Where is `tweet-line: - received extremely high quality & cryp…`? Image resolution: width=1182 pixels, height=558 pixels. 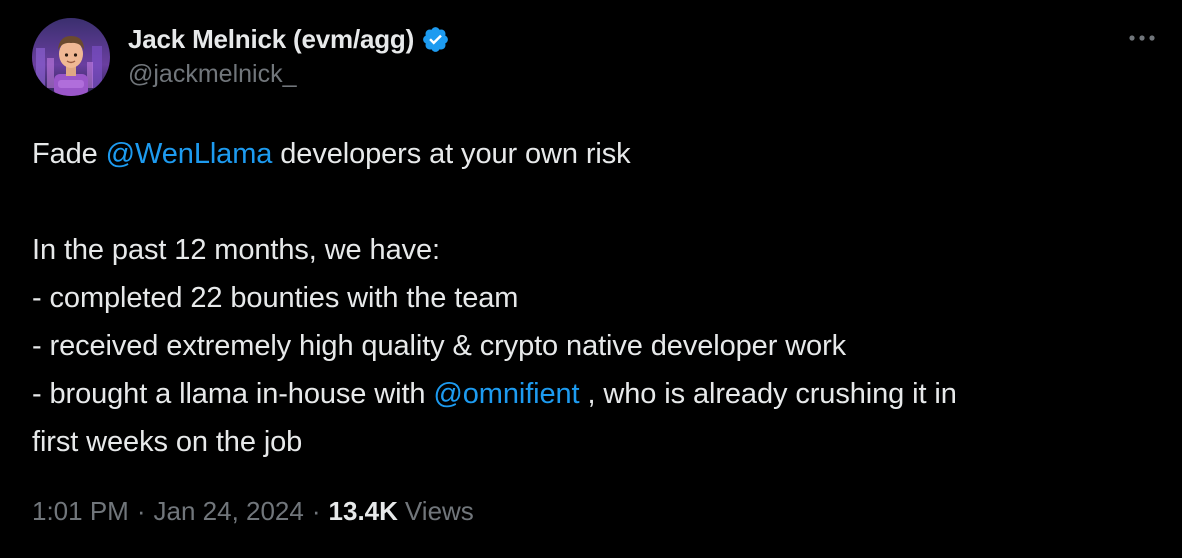
tweet-line: - received extremely high quality & cryp… is located at coordinates (439, 346).